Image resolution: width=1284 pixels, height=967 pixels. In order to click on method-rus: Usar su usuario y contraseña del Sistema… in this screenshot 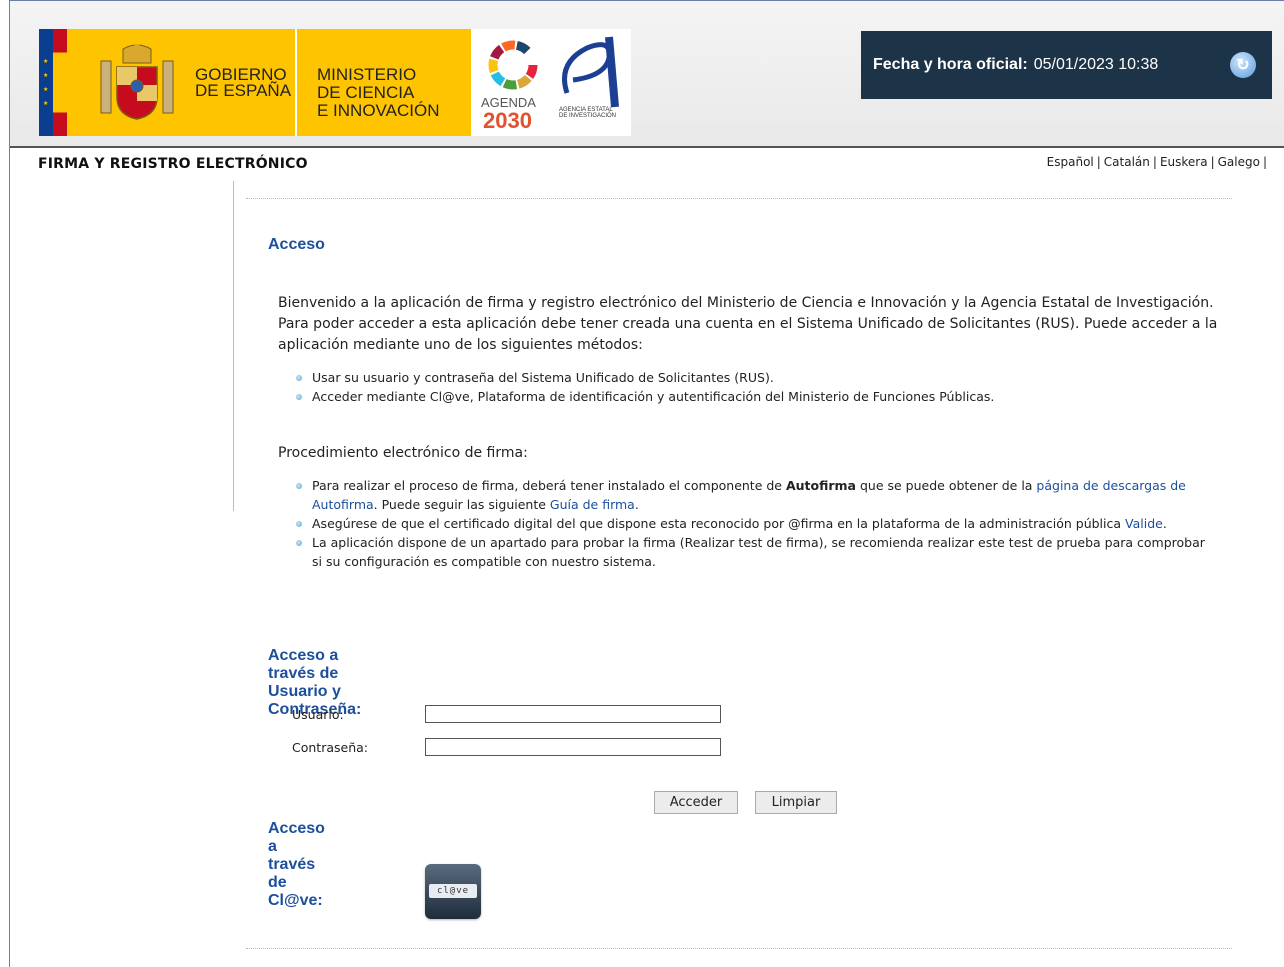, I will do `click(754, 377)`.